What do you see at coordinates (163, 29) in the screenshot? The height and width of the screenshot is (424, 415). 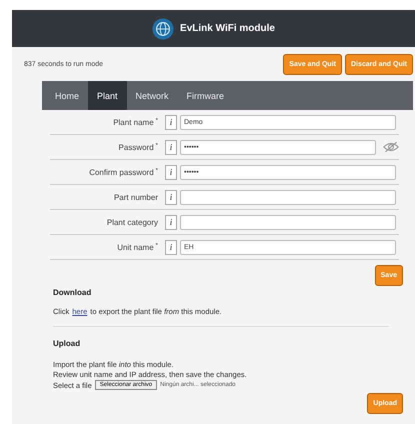 I see `globe-icon` at bounding box center [163, 29].